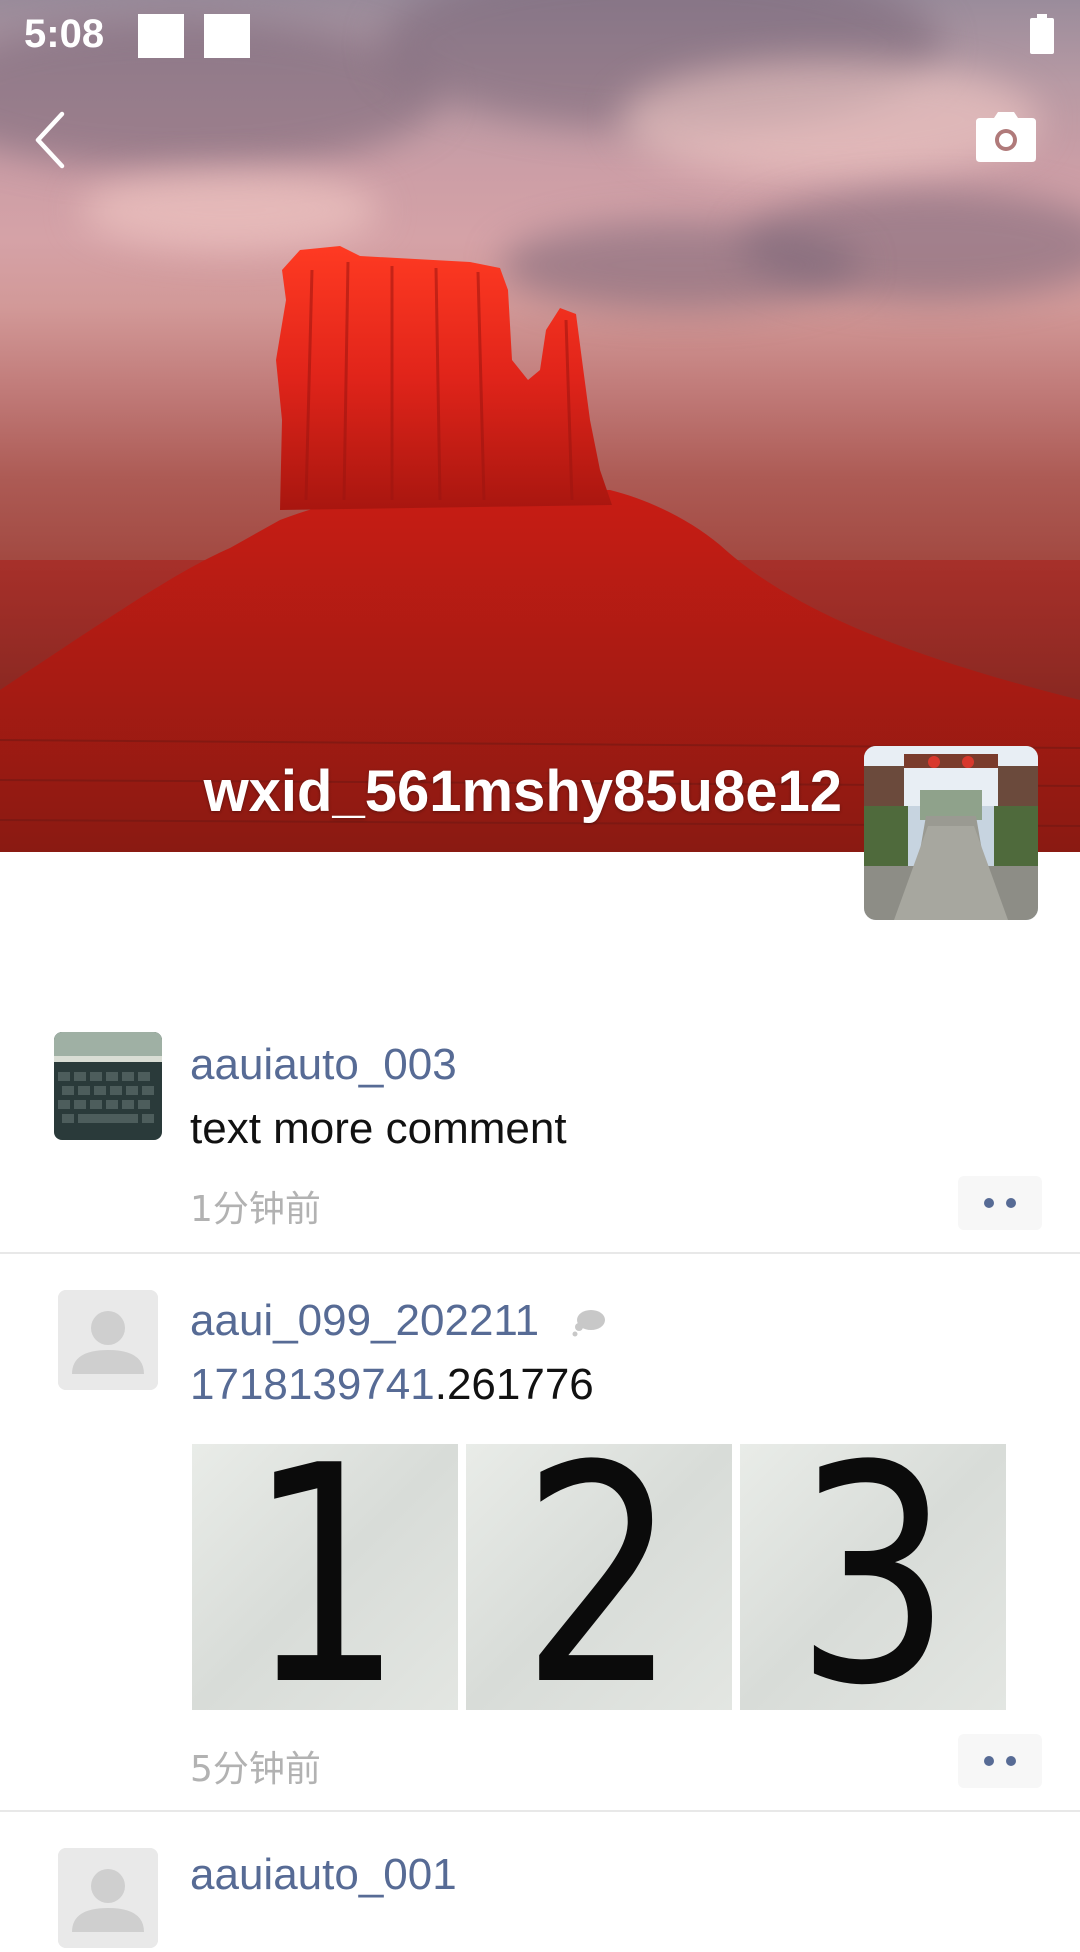 The image size is (1080, 1952). Describe the element at coordinates (588, 1323) in the screenshot. I see `chat-bubble-icon` at that location.